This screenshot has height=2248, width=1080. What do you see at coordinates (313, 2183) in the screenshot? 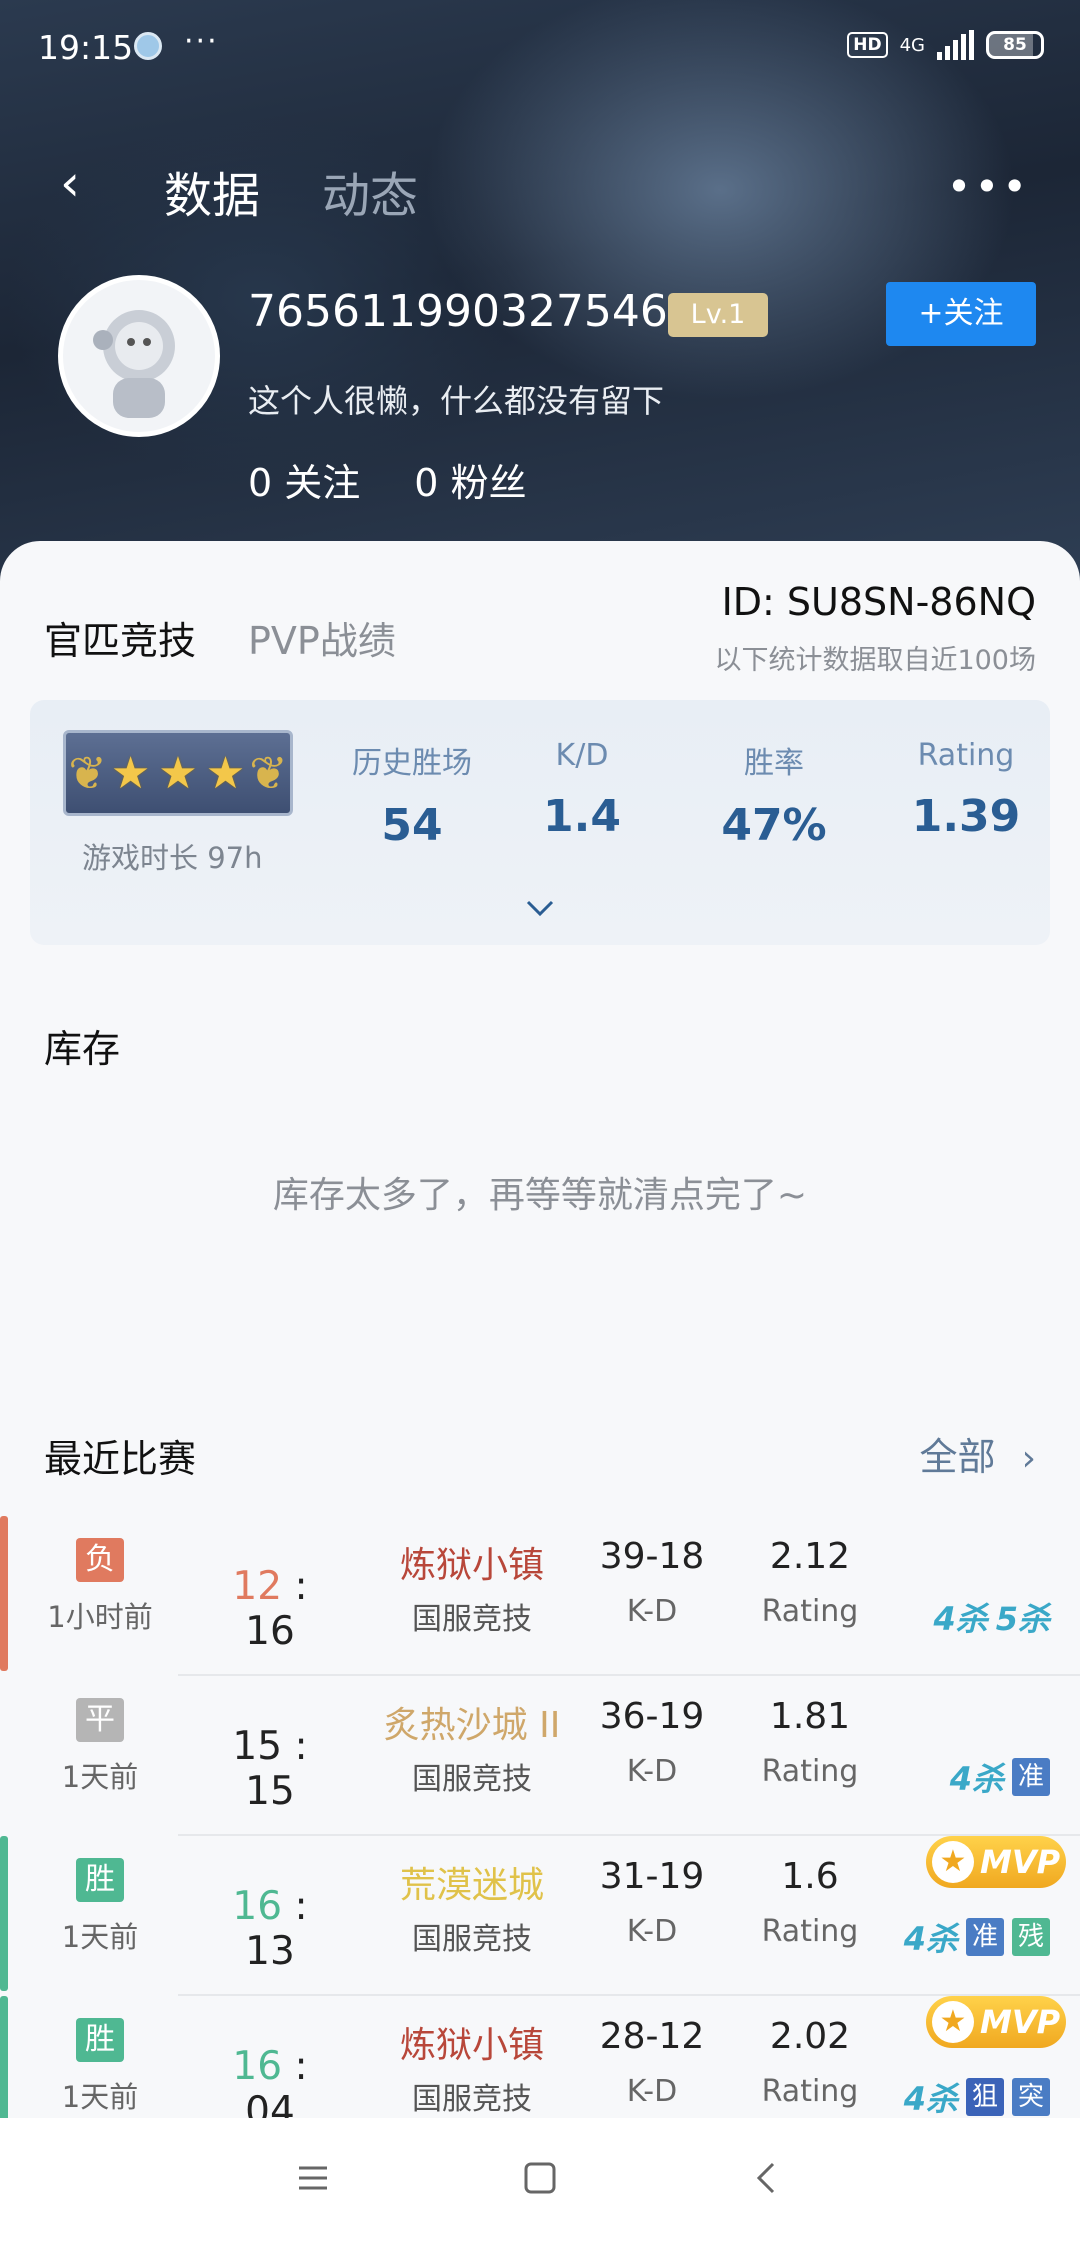
I see `menu-icon` at bounding box center [313, 2183].